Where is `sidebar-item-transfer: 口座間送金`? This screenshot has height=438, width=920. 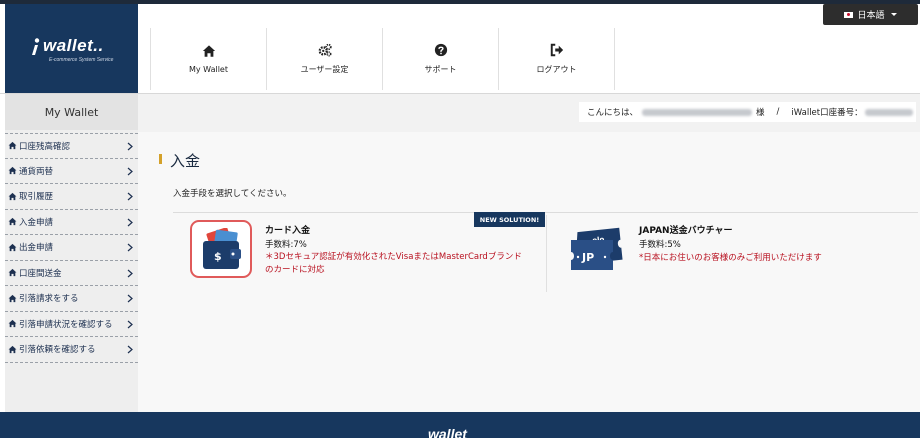 sidebar-item-transfer: 口座間送金 is located at coordinates (71, 273).